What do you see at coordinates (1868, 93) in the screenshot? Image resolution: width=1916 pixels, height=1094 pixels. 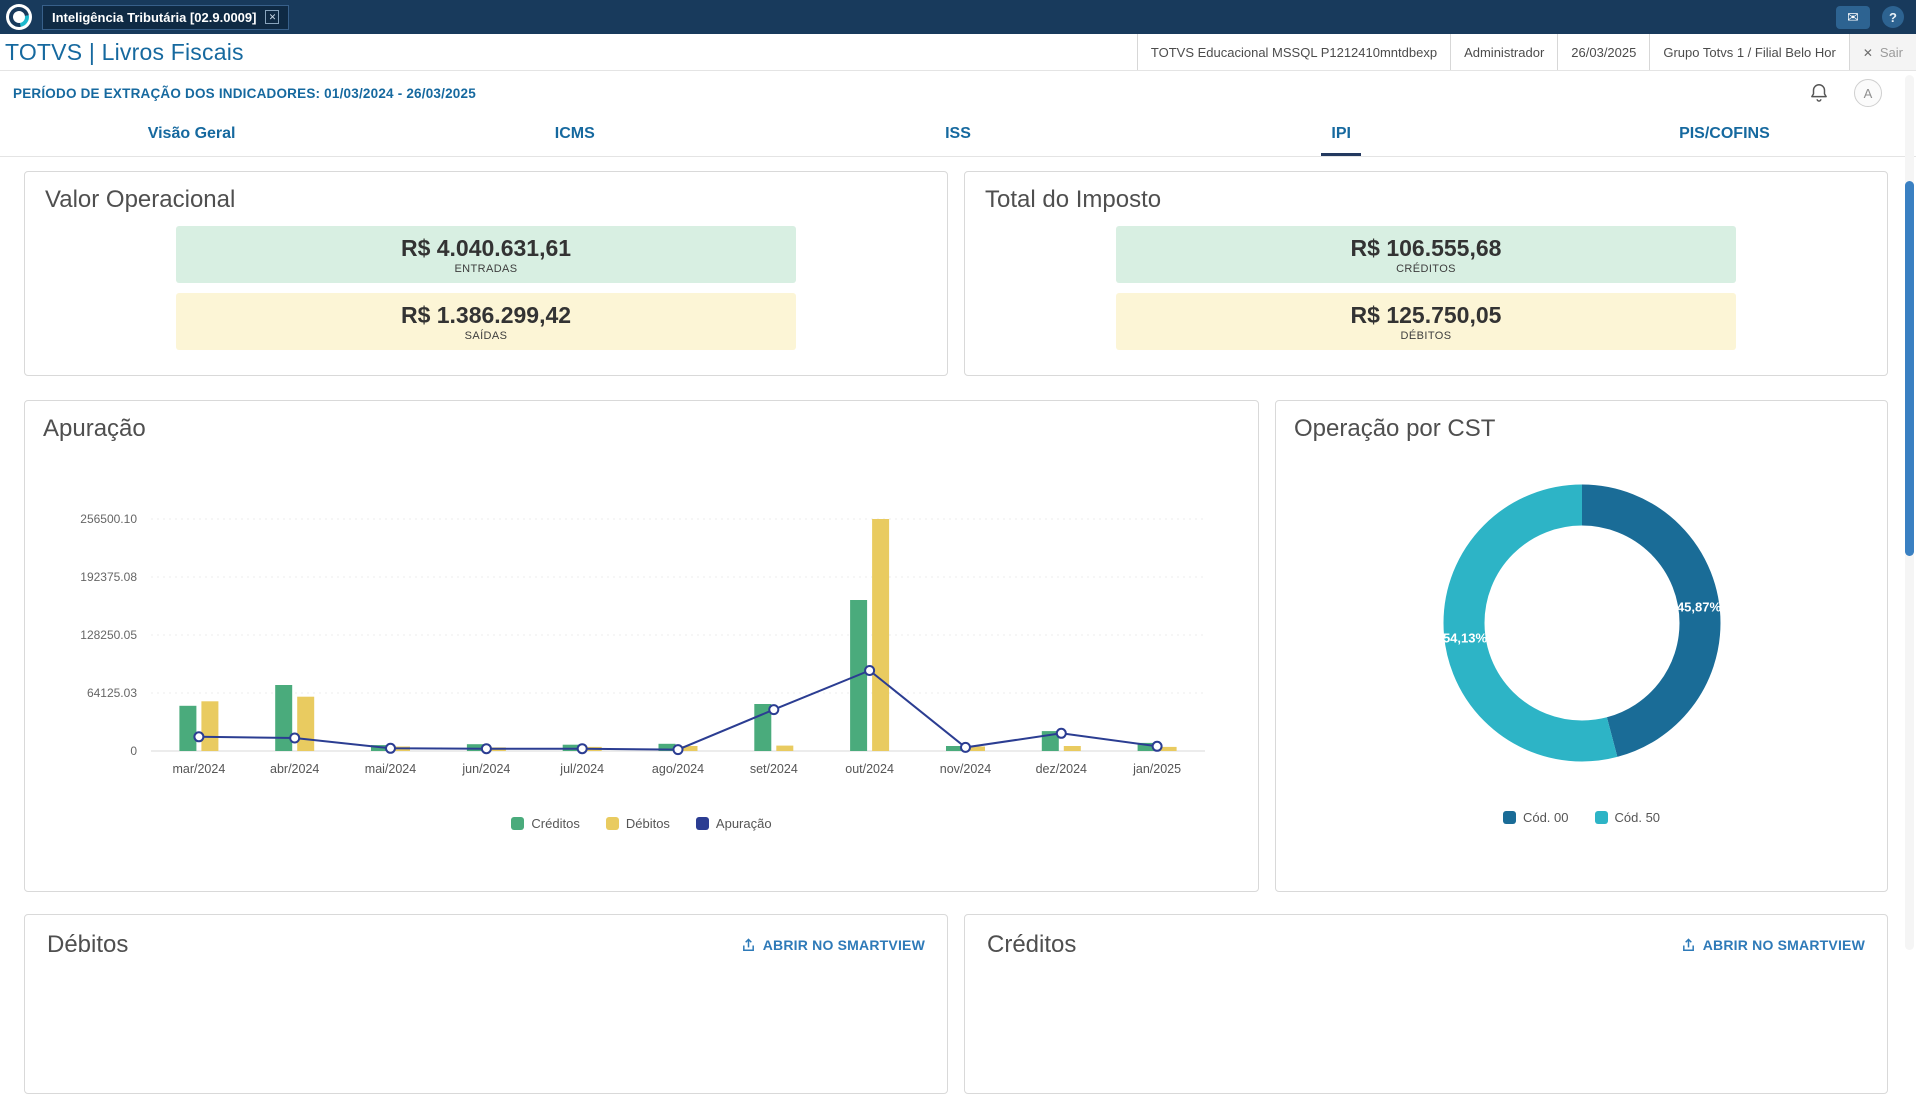 I see `user-avatar: A` at bounding box center [1868, 93].